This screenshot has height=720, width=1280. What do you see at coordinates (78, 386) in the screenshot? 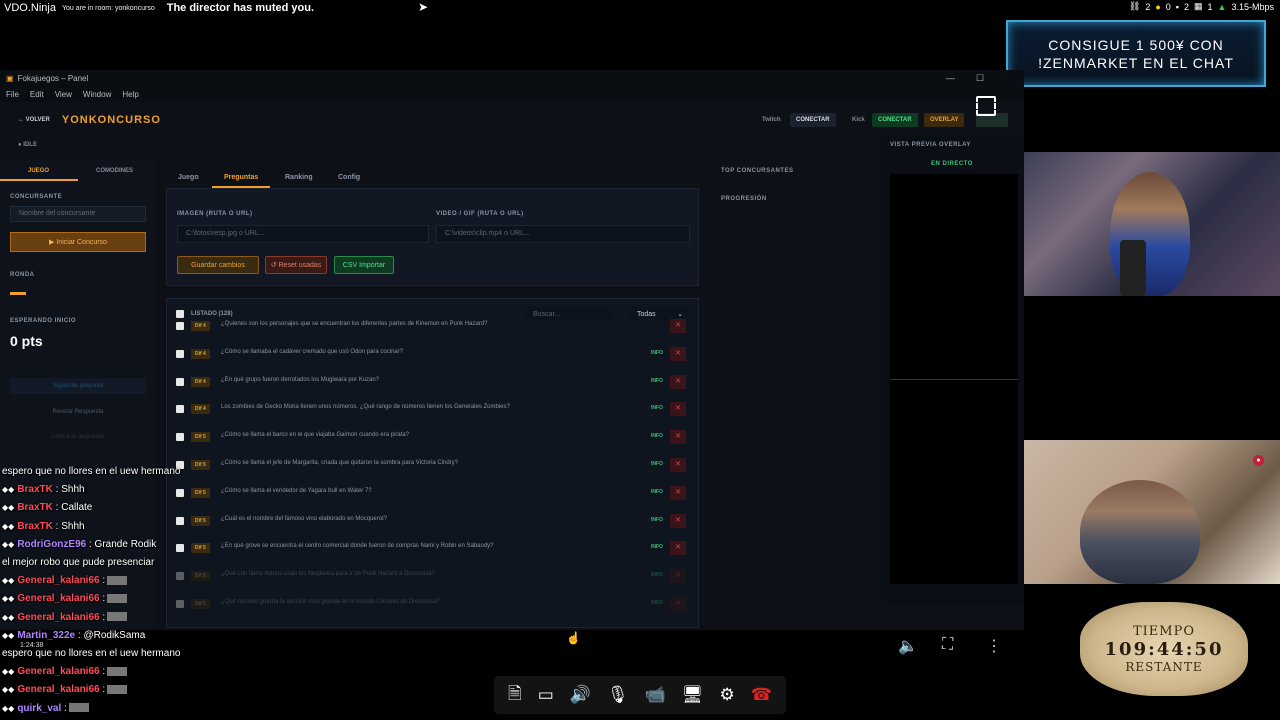
I see `next-question-button: Siguiente pregunta` at bounding box center [78, 386].